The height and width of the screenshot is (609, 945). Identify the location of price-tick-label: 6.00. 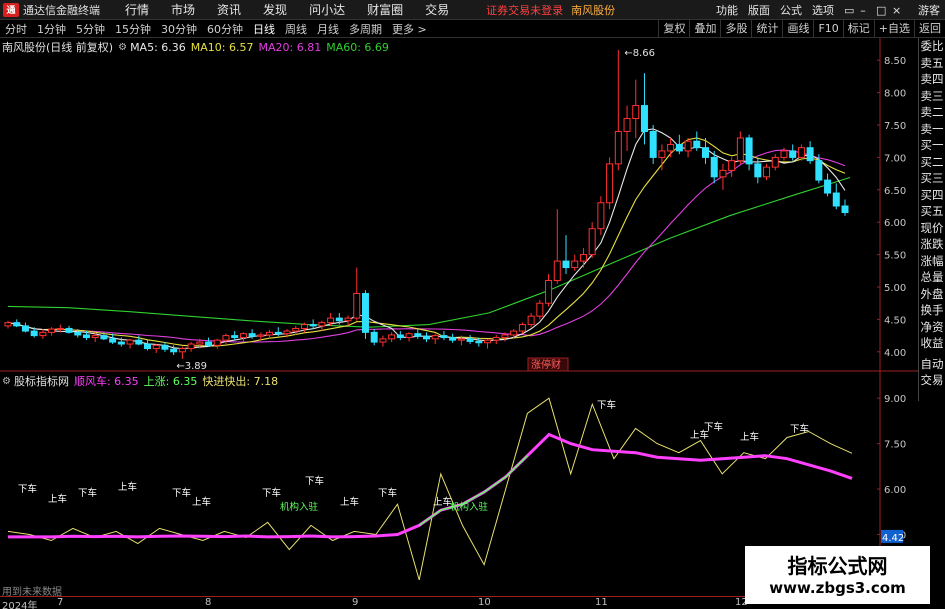
(895, 223).